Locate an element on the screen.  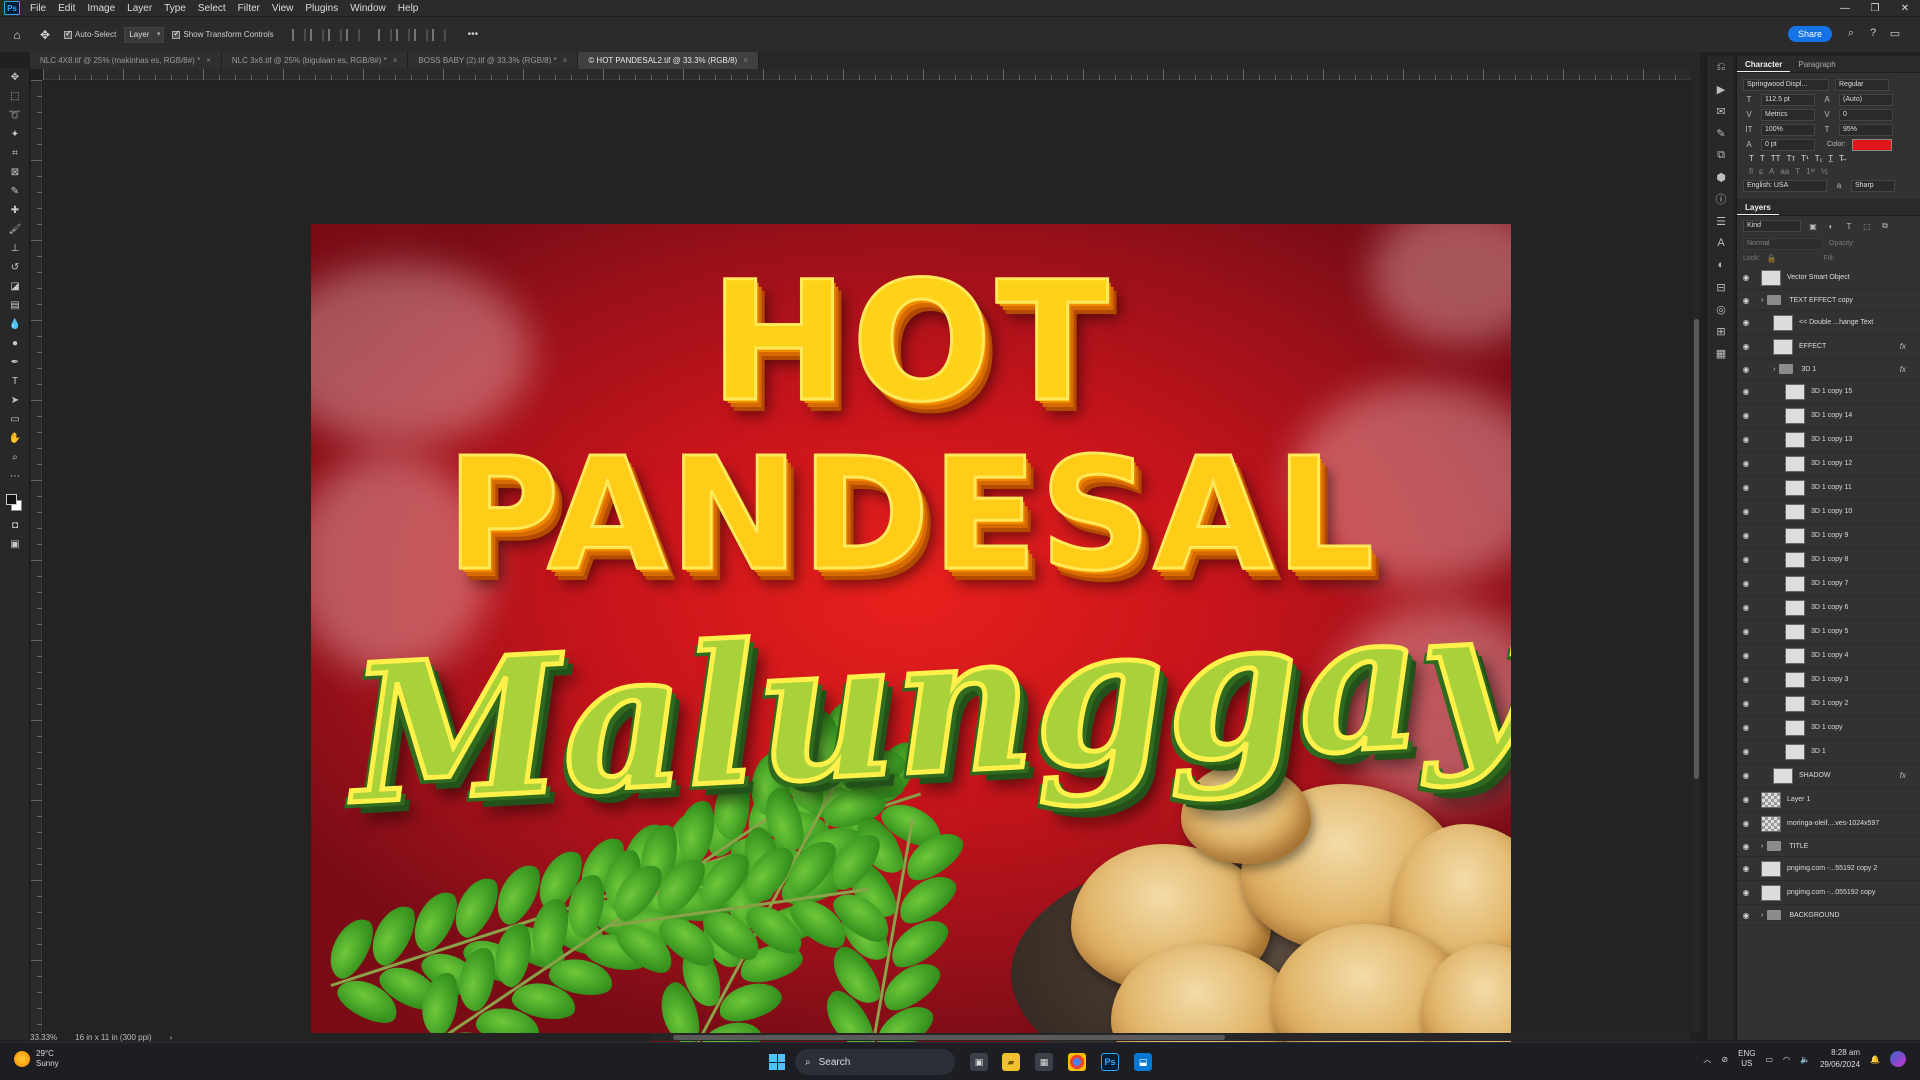
menu-view: View is located at coordinates (283, 8).